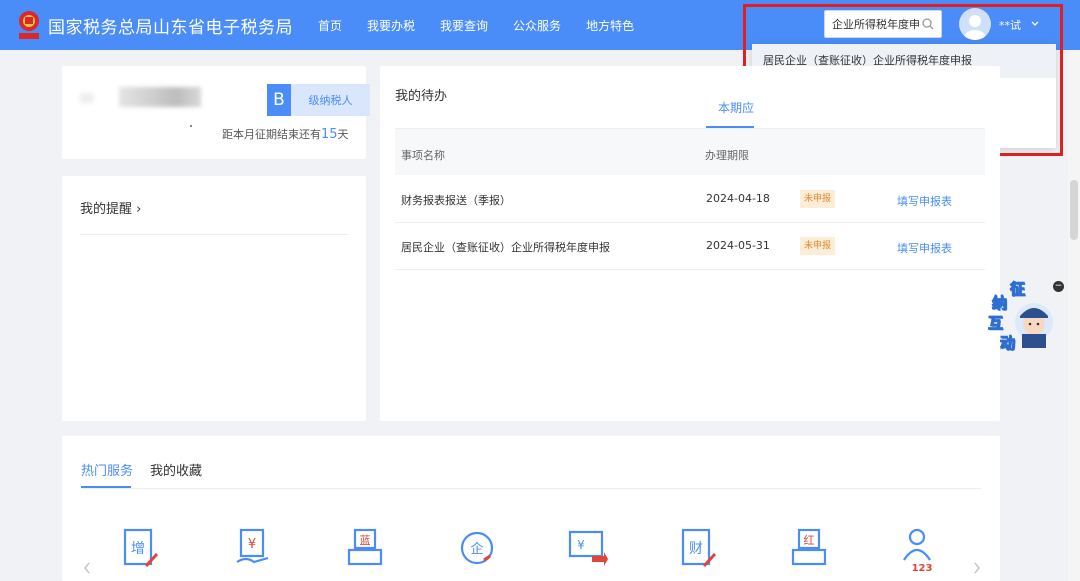 This screenshot has width=1080, height=581. I want to click on nav-tax-handling: 我要办税, so click(391, 25).